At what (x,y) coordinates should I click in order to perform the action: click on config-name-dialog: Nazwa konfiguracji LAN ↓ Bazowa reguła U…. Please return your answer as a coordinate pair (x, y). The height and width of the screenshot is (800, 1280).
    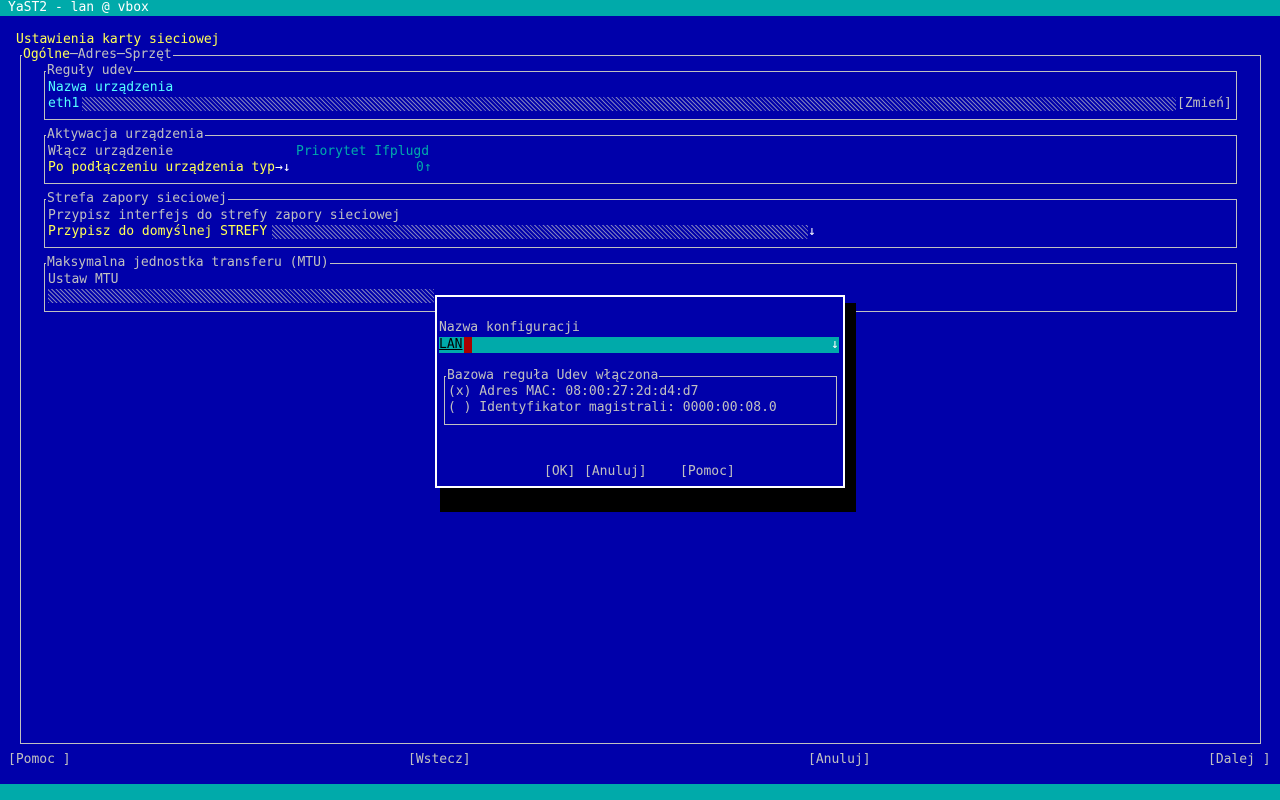
    Looking at the image, I should click on (640, 391).